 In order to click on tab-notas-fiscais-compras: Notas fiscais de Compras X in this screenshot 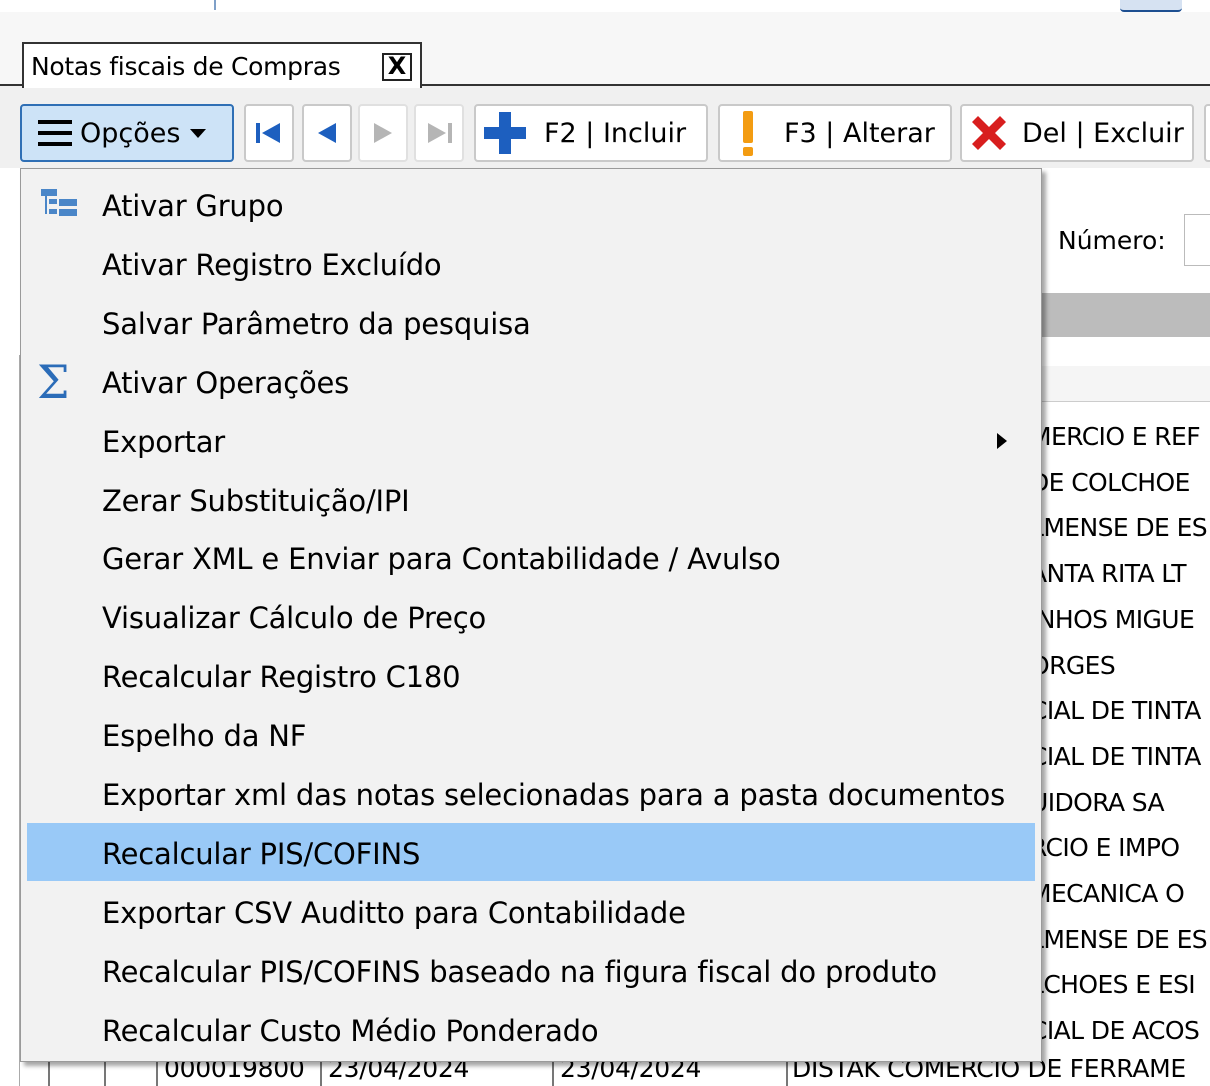, I will do `click(222, 65)`.